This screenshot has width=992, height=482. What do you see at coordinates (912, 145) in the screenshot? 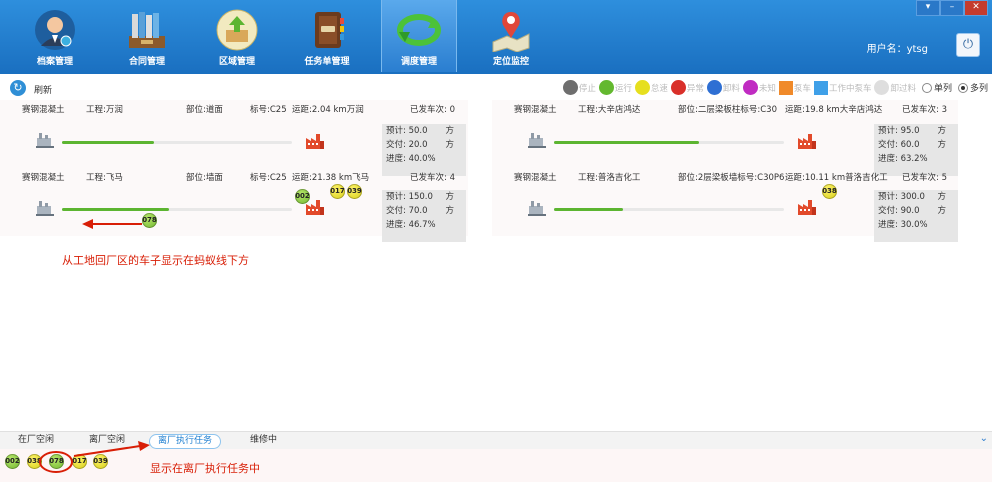
I see `delivered-volume: 交付: 60.0 方` at bounding box center [912, 145].